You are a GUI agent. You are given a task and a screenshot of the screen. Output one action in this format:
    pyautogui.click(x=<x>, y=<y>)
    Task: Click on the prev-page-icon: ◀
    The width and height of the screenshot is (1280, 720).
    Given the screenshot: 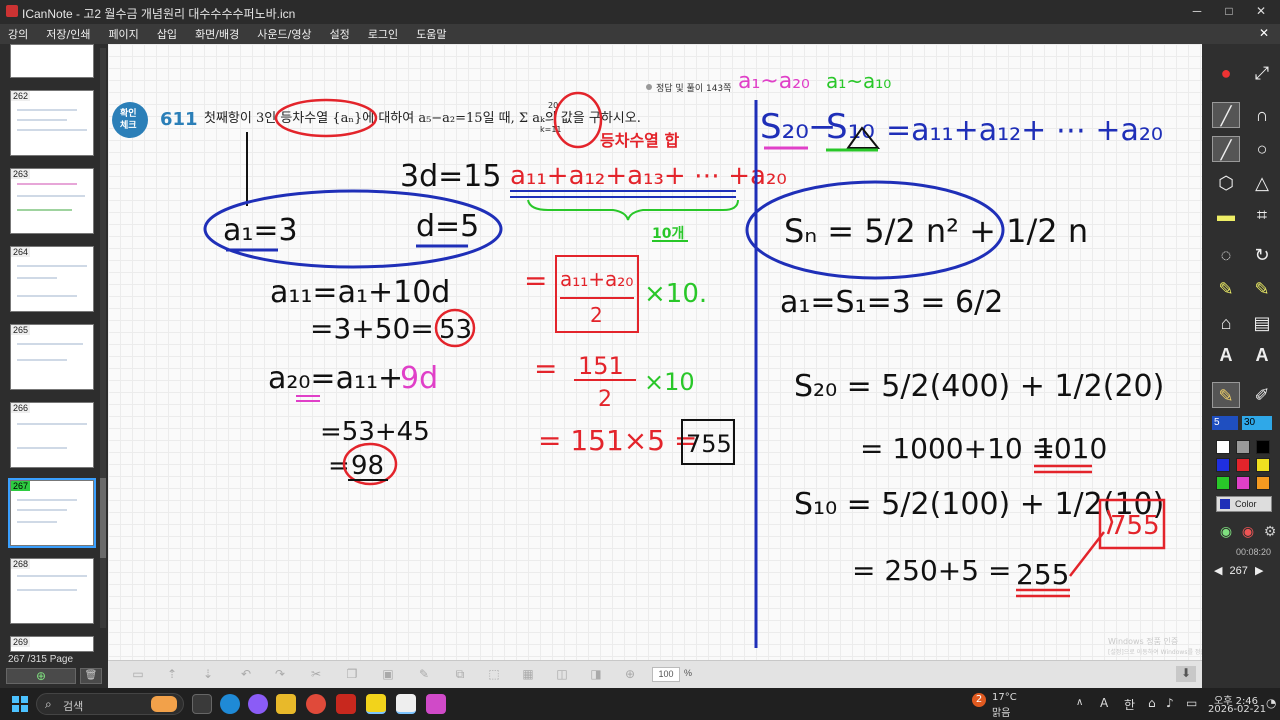 What is the action you would take?
    pyautogui.click(x=1218, y=571)
    